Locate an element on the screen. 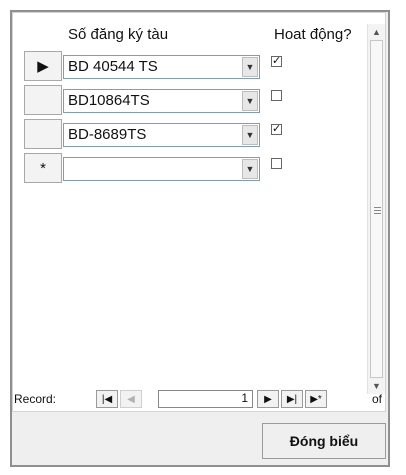 This screenshot has width=406, height=475. first-record-icon: |◀ is located at coordinates (107, 399).